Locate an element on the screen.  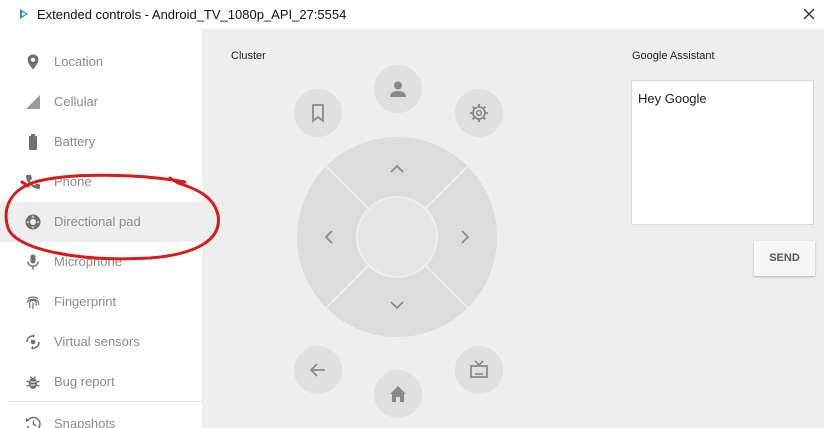
microphone-icon is located at coordinates (33, 262).